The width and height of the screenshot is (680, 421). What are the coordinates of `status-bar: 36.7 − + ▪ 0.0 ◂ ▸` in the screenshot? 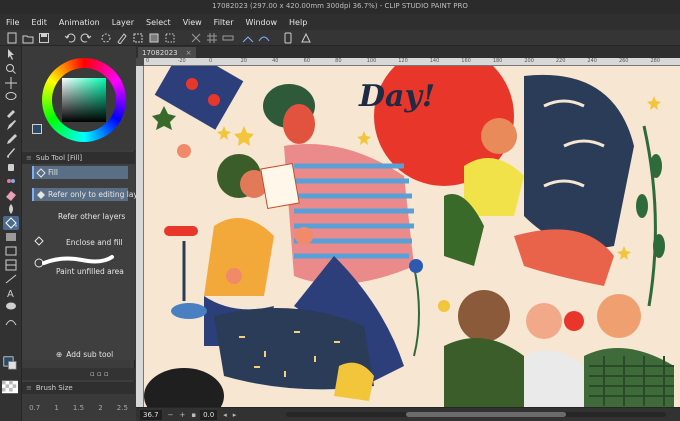 It's located at (408, 414).